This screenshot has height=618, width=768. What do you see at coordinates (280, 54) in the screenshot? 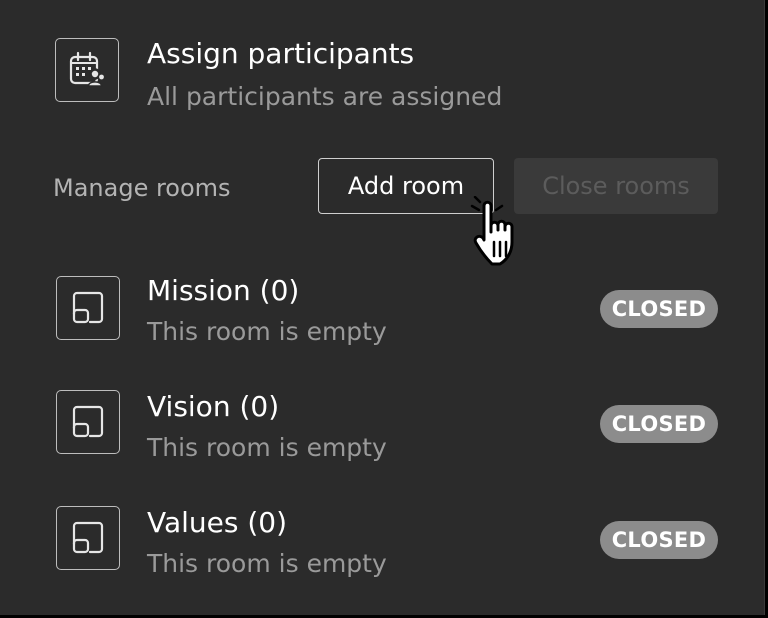
I see `assign-participants-title: Assign participants` at bounding box center [280, 54].